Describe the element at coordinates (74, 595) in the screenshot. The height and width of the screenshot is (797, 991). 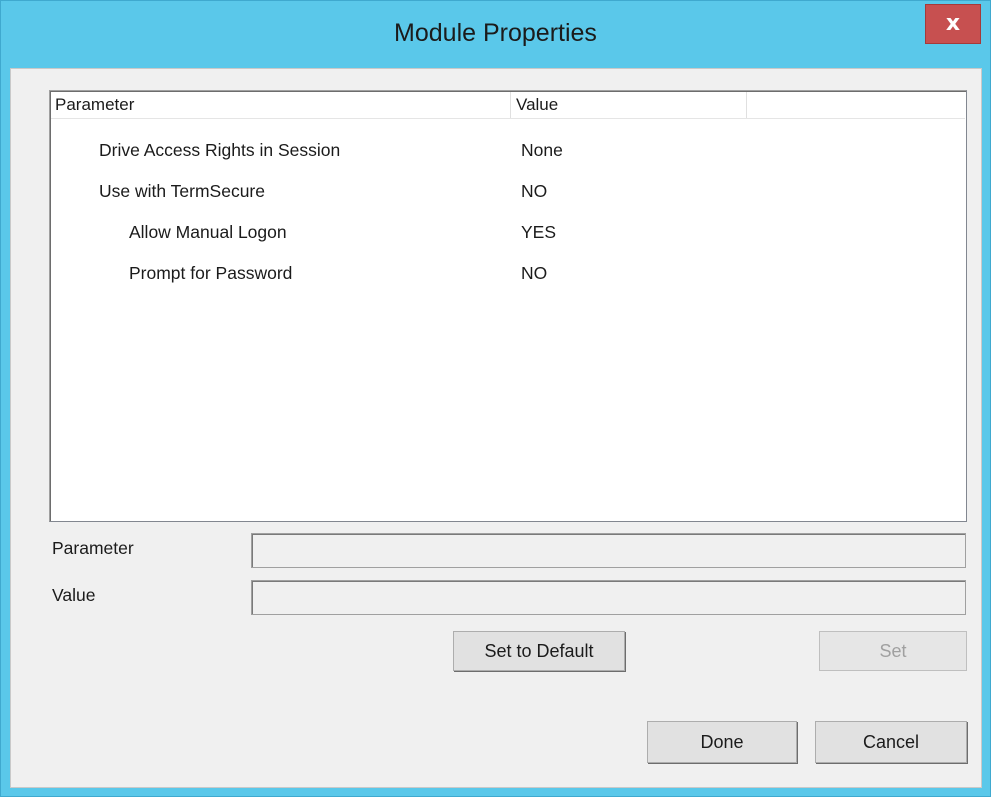
I see `value-label: Value` at that location.